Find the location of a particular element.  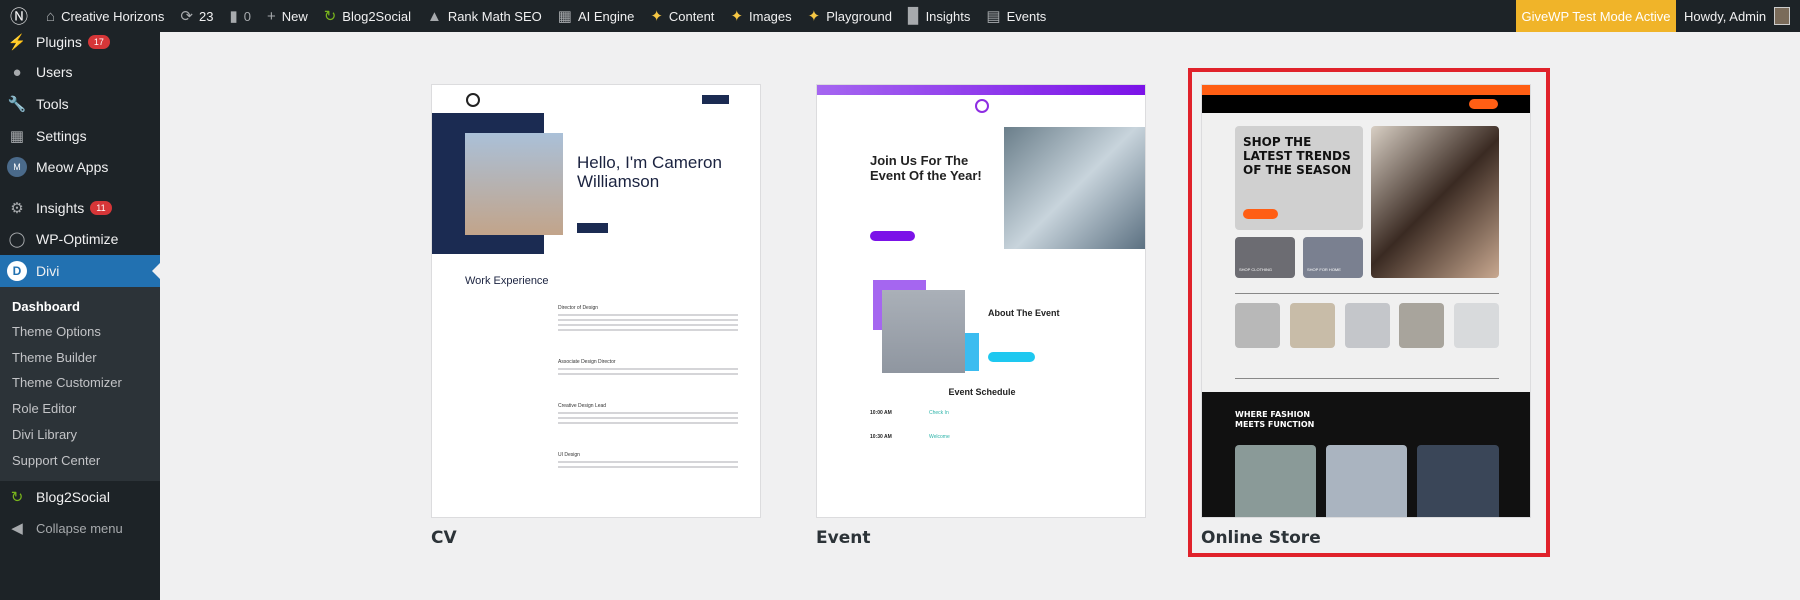

submenu-dashboard: Dashboard is located at coordinates (46, 306).